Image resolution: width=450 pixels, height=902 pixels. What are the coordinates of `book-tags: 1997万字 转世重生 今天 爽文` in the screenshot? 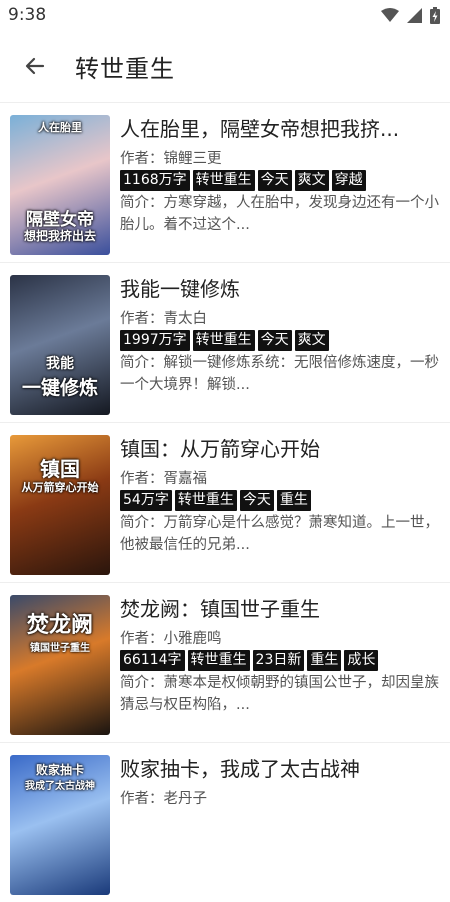 It's located at (281, 340).